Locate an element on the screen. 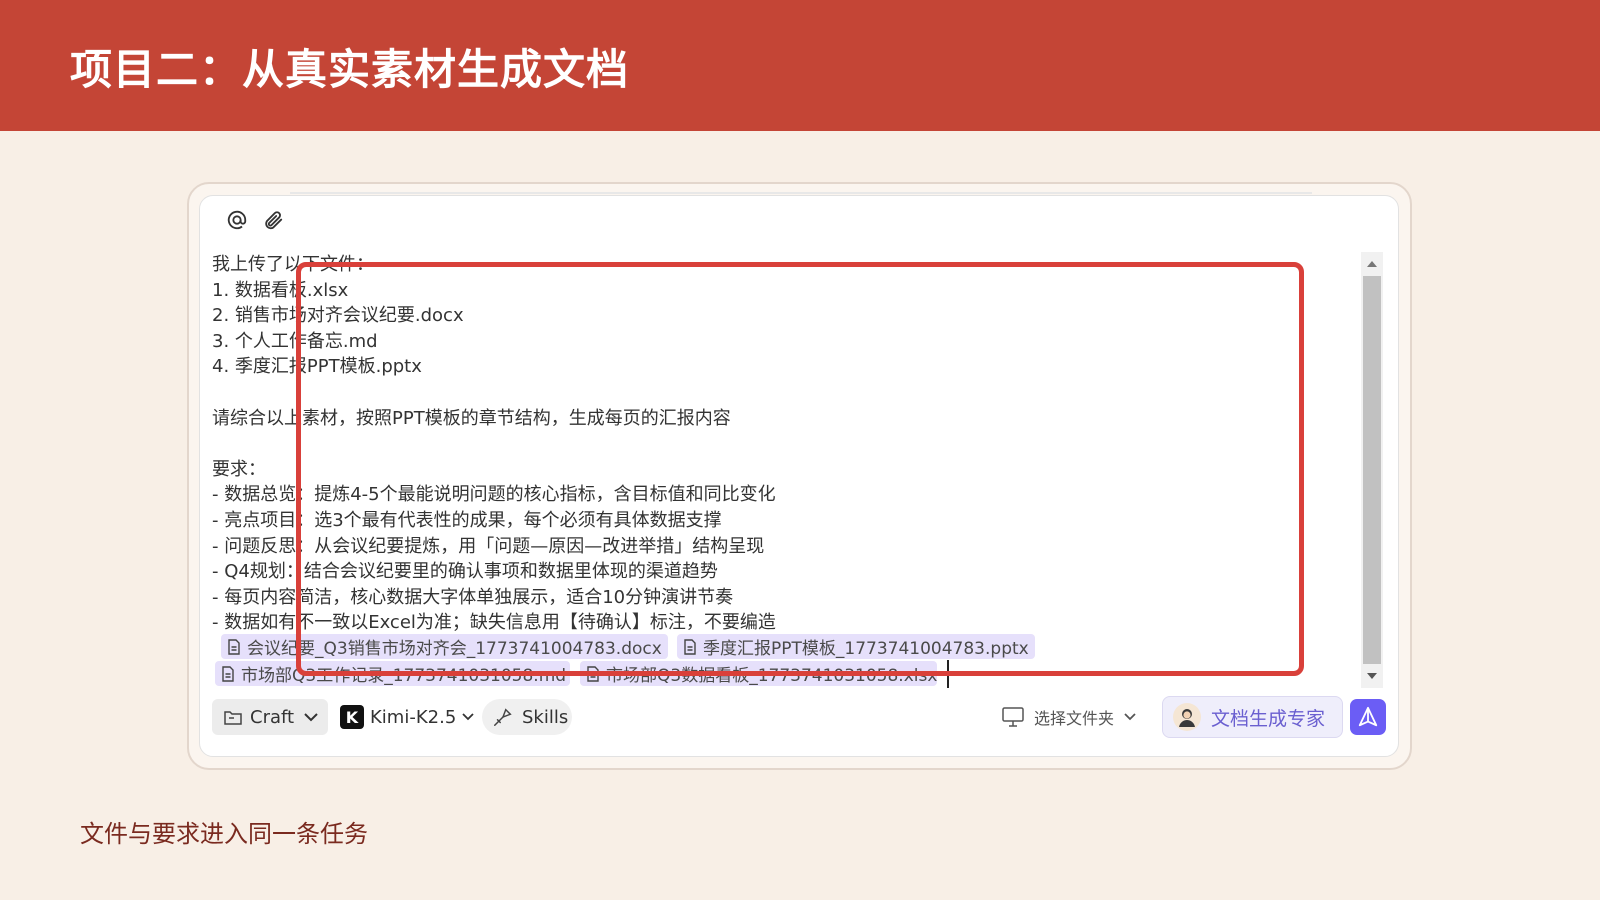 This screenshot has width=1600, height=900. slide-caption: 文件与要求进入同一条任务 is located at coordinates (224, 834).